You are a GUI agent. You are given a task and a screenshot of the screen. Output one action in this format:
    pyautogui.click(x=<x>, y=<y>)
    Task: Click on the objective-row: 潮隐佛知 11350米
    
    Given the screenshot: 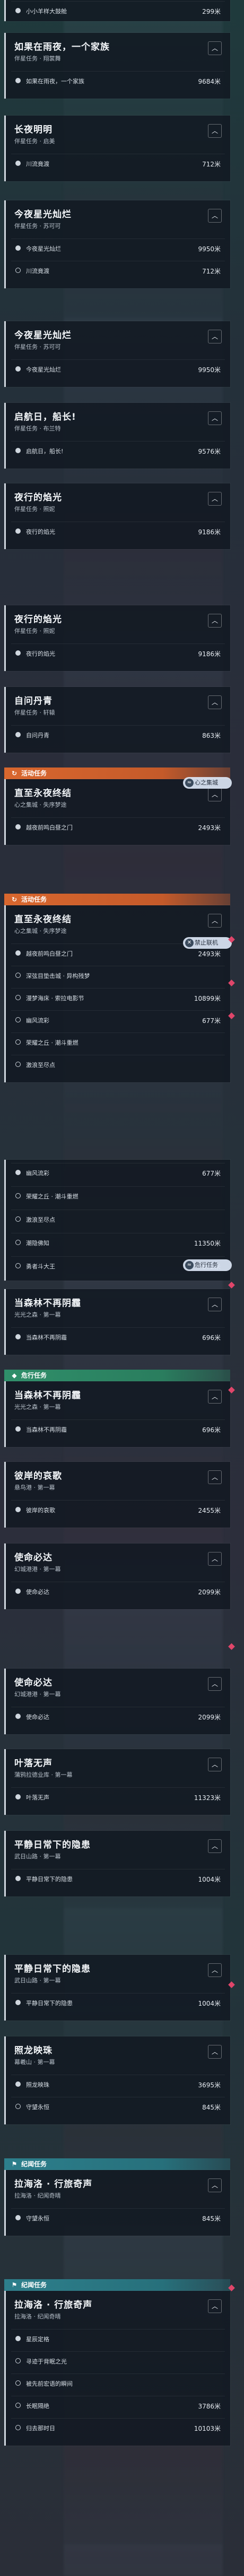 What is the action you would take?
    pyautogui.click(x=118, y=1242)
    